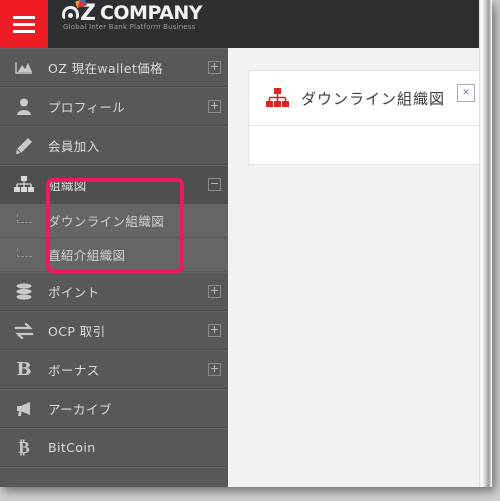  What do you see at coordinates (105, 68) in the screenshot?
I see `sidebar-item-label: OZ 現在wallet価格` at bounding box center [105, 68].